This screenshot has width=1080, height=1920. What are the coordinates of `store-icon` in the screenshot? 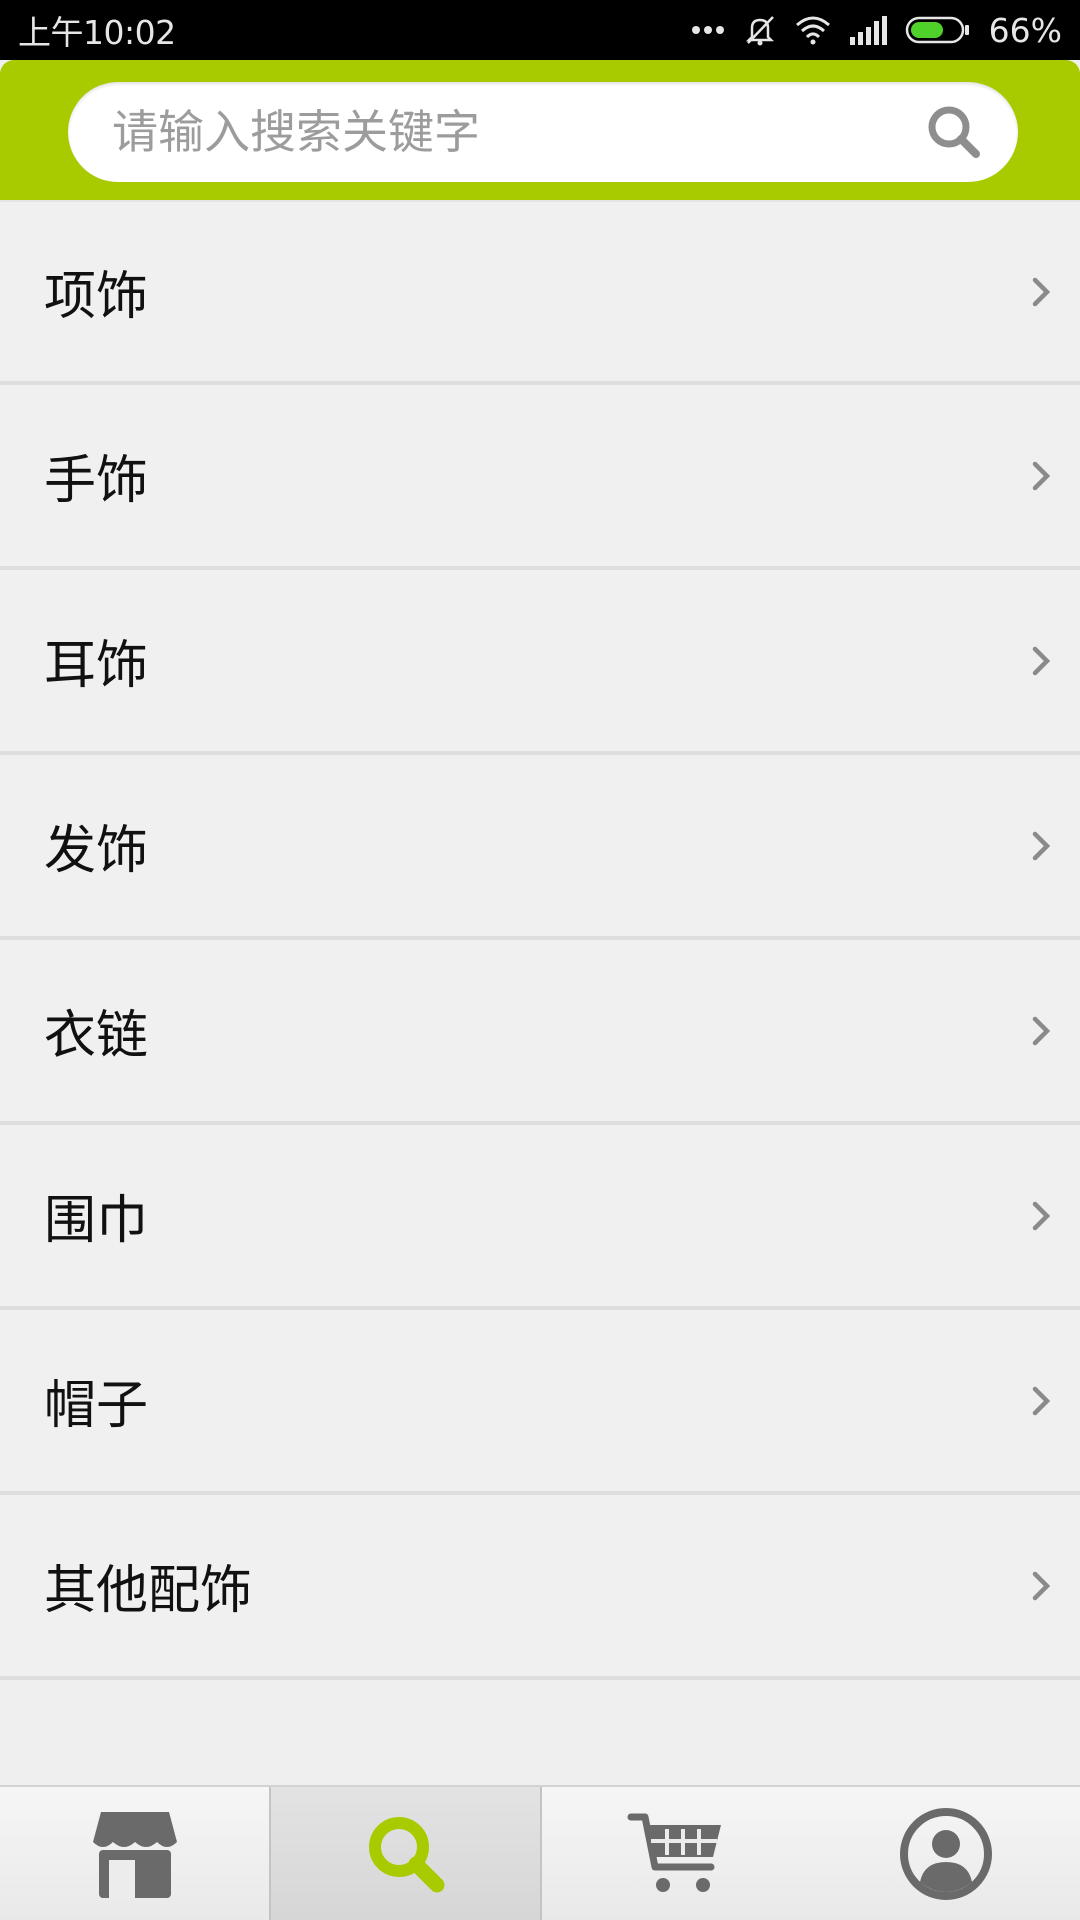 It's located at (134, 1854).